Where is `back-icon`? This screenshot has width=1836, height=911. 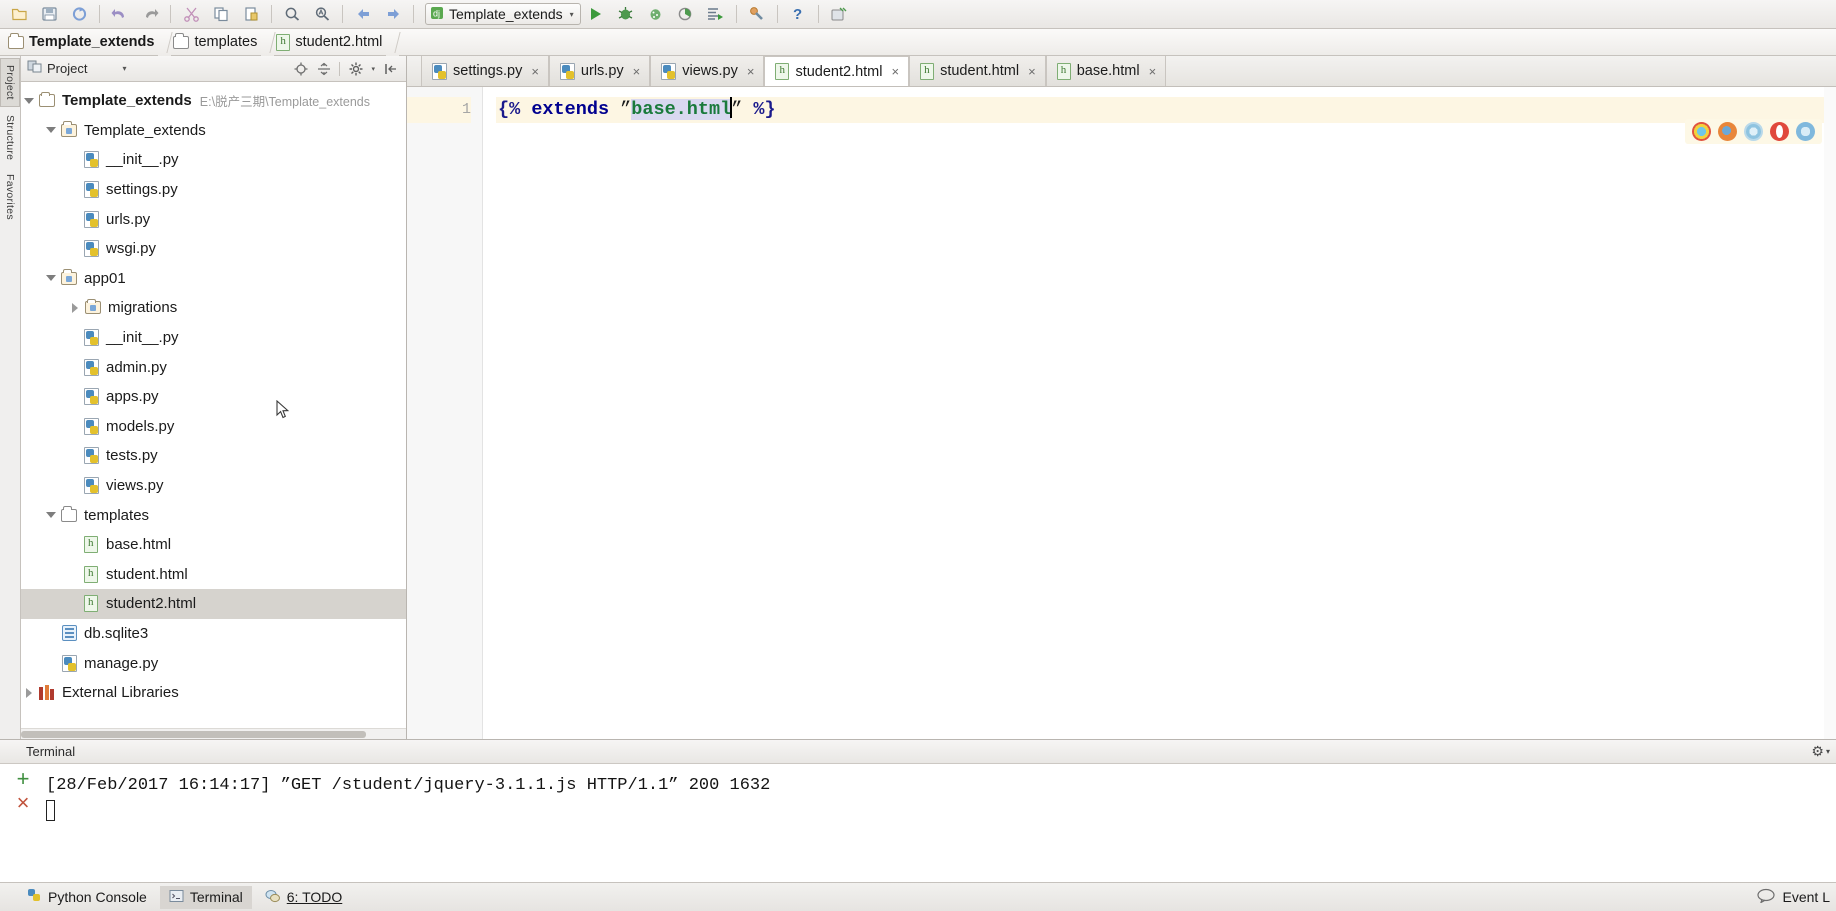
back-icon is located at coordinates (363, 14).